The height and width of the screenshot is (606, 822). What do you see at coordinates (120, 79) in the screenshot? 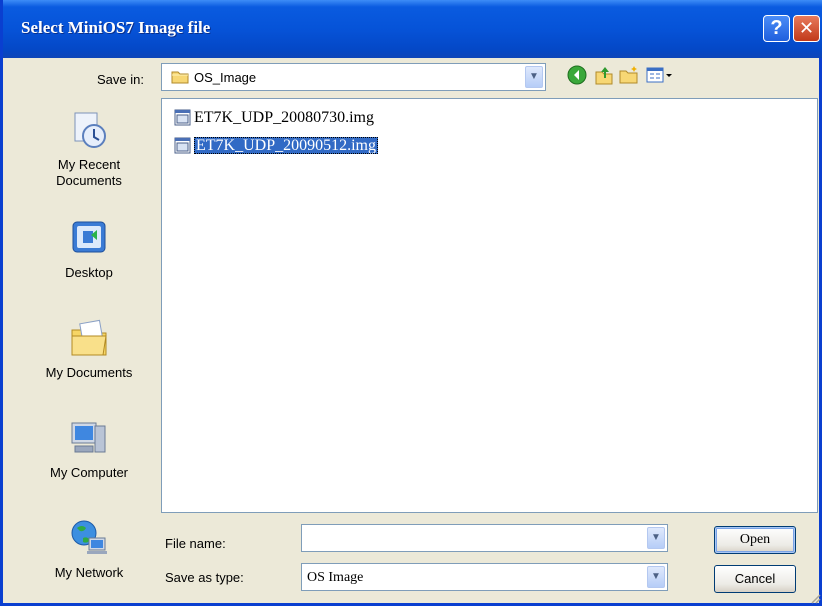
I see `save-in-label: Save in:` at bounding box center [120, 79].